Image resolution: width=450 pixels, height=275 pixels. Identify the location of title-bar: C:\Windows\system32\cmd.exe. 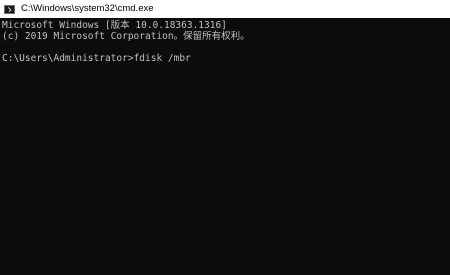
(225, 9).